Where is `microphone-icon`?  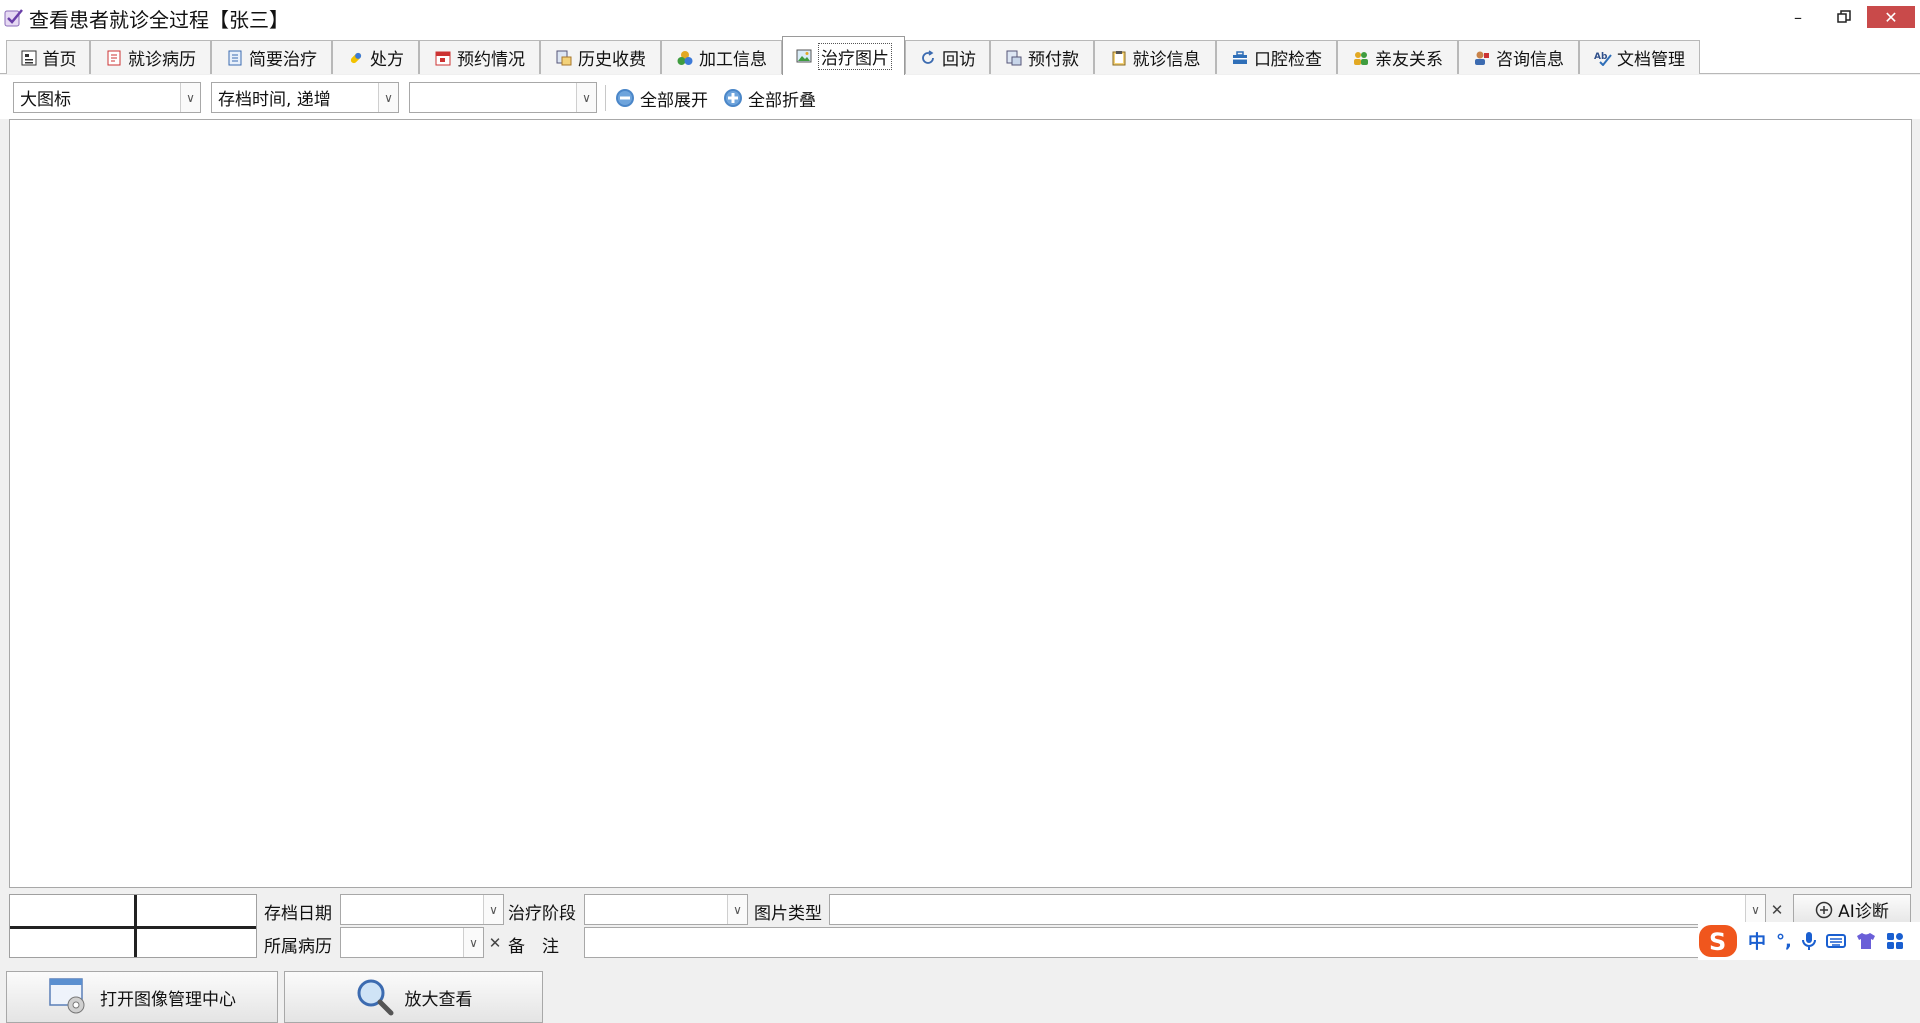 microphone-icon is located at coordinates (1808, 941).